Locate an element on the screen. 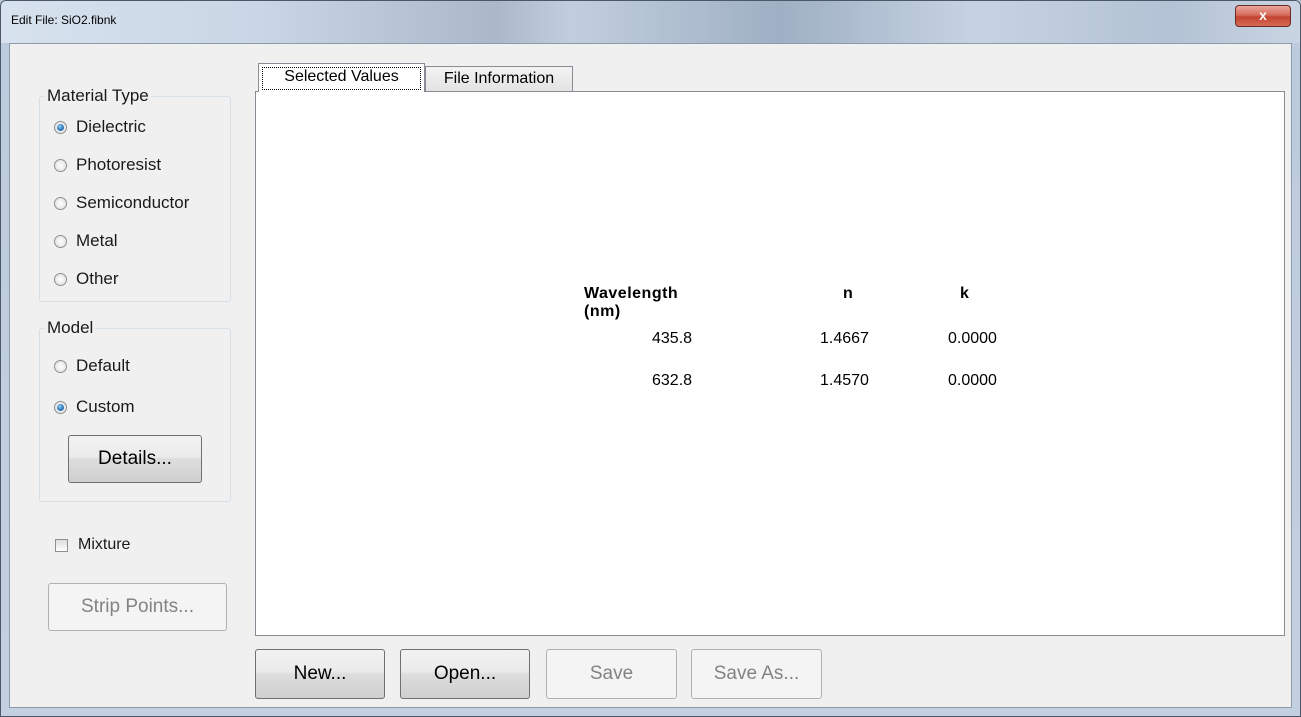 This screenshot has width=1301, height=717. radio-metal: Metal is located at coordinates (86, 241).